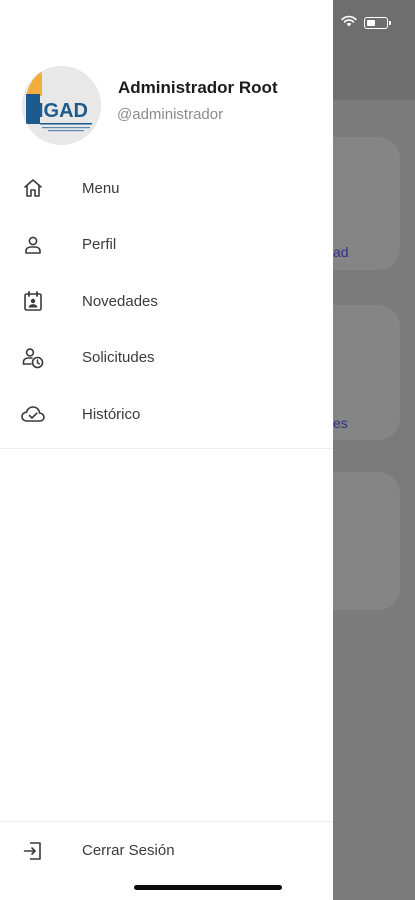 This screenshot has height=900, width=415. What do you see at coordinates (33, 414) in the screenshot?
I see `cloud-check-icon` at bounding box center [33, 414].